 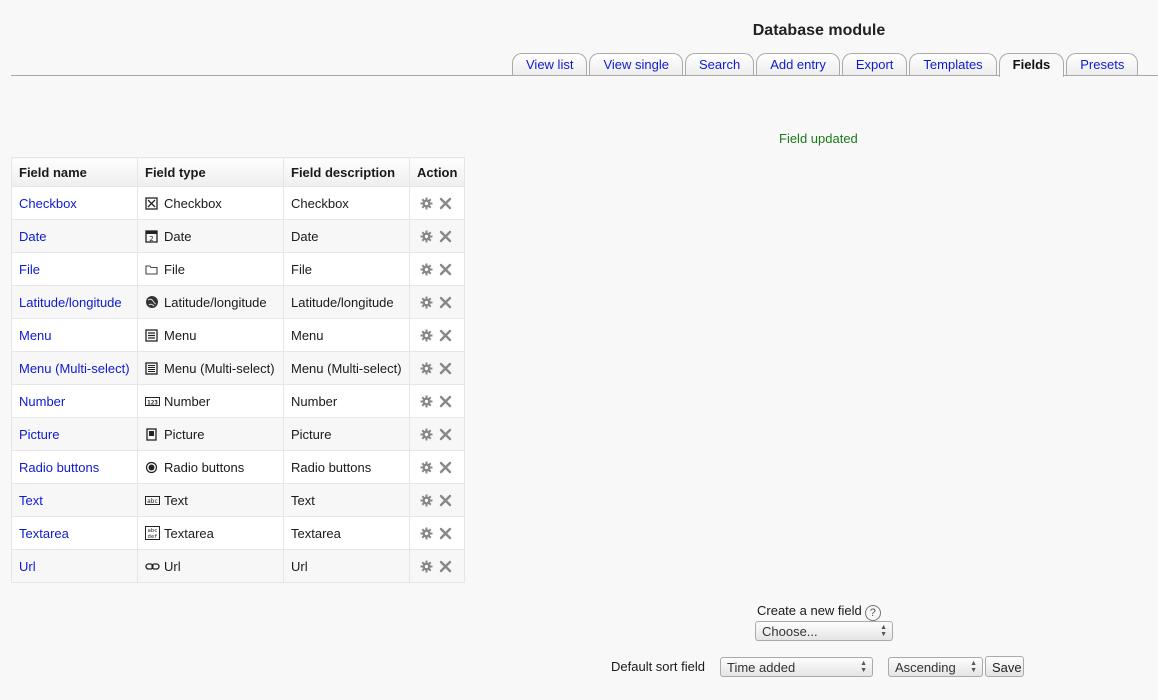 I want to click on tab-bar-line, so click(x=584, y=75).